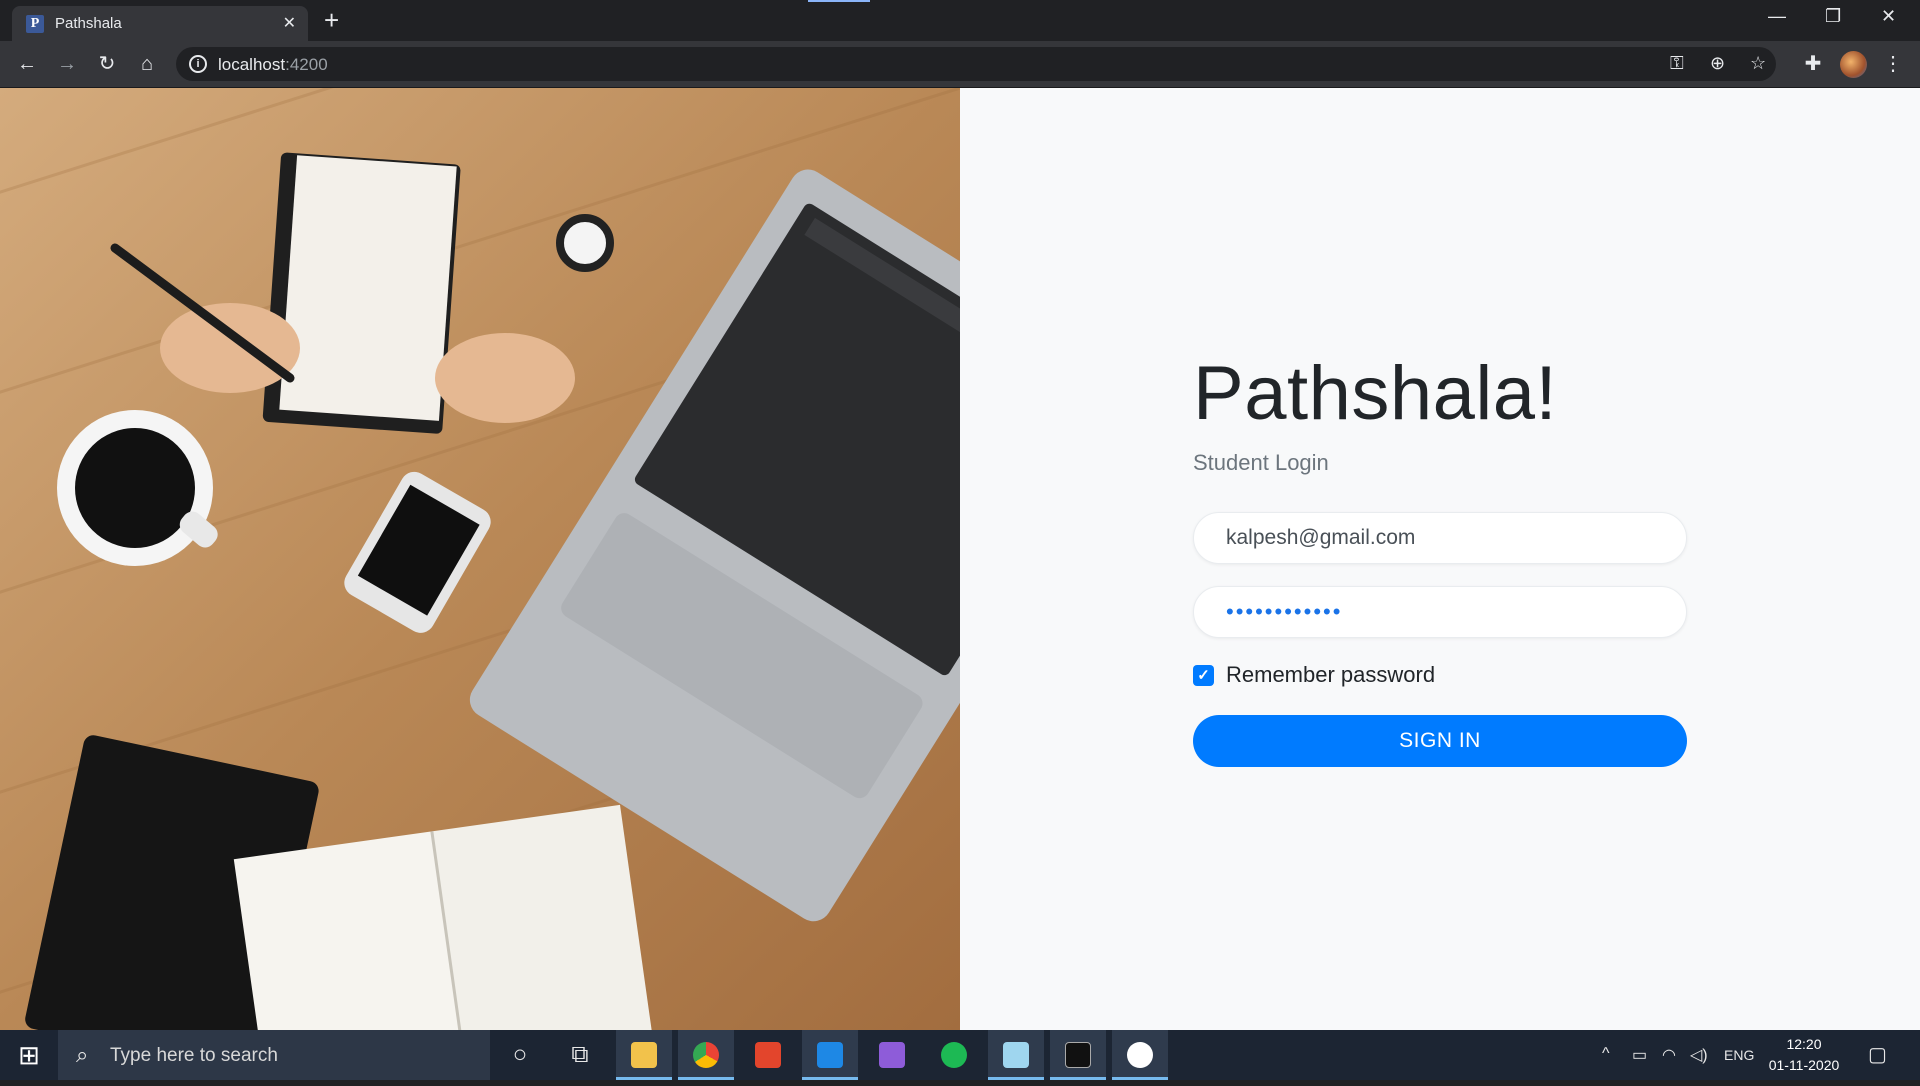  I want to click on spotify-icon, so click(954, 1055).